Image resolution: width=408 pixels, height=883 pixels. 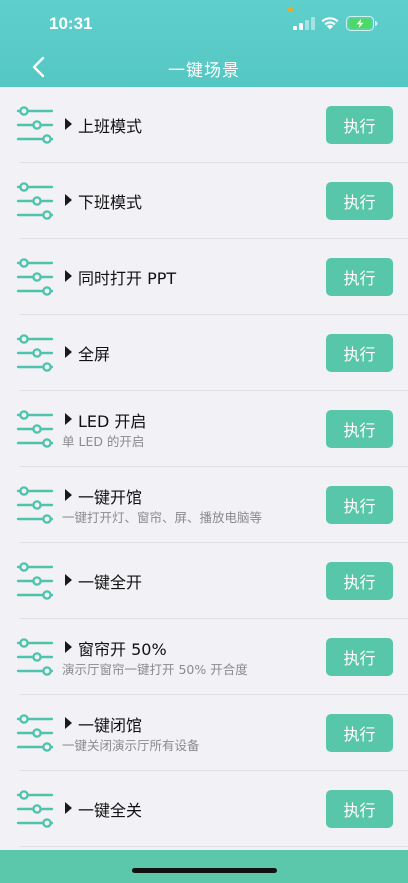 What do you see at coordinates (204, 581) in the screenshot?
I see `scene-row: 一键全开 执行` at bounding box center [204, 581].